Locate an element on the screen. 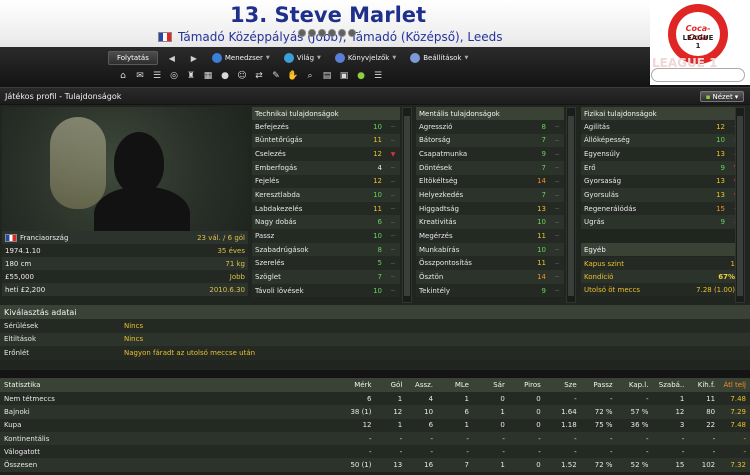 This screenshot has height=475, width=750. training-icon: ✎ is located at coordinates (276, 76).